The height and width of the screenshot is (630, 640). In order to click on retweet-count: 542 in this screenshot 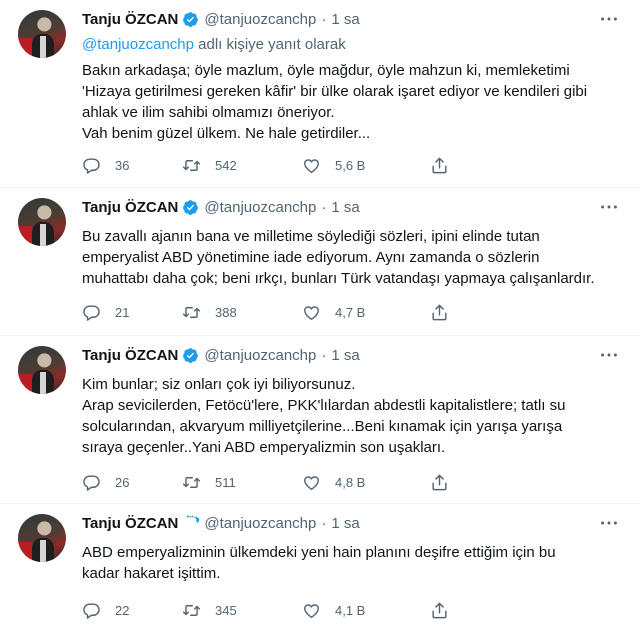, I will do `click(226, 165)`.